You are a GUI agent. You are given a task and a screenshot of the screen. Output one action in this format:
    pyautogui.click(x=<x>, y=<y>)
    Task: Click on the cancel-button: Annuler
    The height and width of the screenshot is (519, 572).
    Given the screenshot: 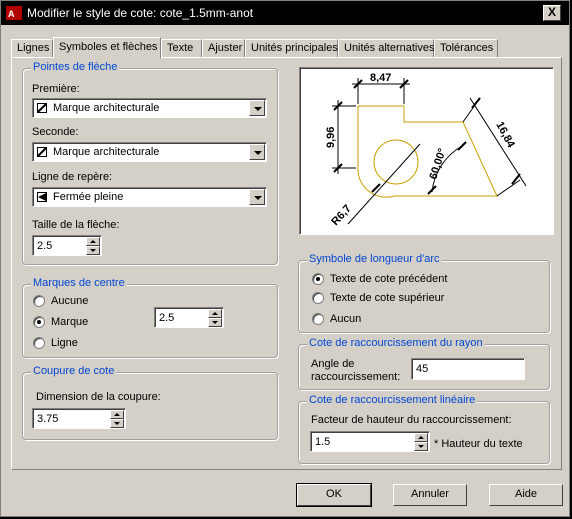 What is the action you would take?
    pyautogui.click(x=430, y=495)
    